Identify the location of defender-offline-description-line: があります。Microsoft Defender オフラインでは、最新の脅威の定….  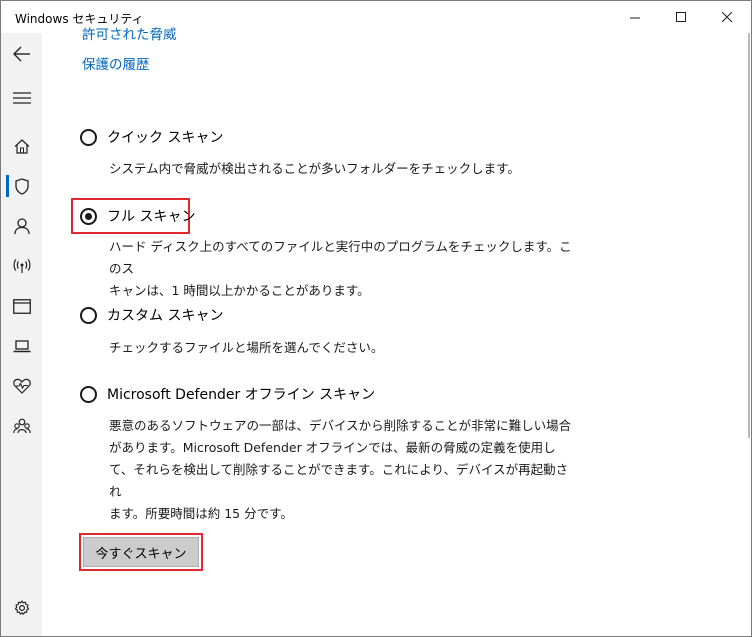
(332, 447).